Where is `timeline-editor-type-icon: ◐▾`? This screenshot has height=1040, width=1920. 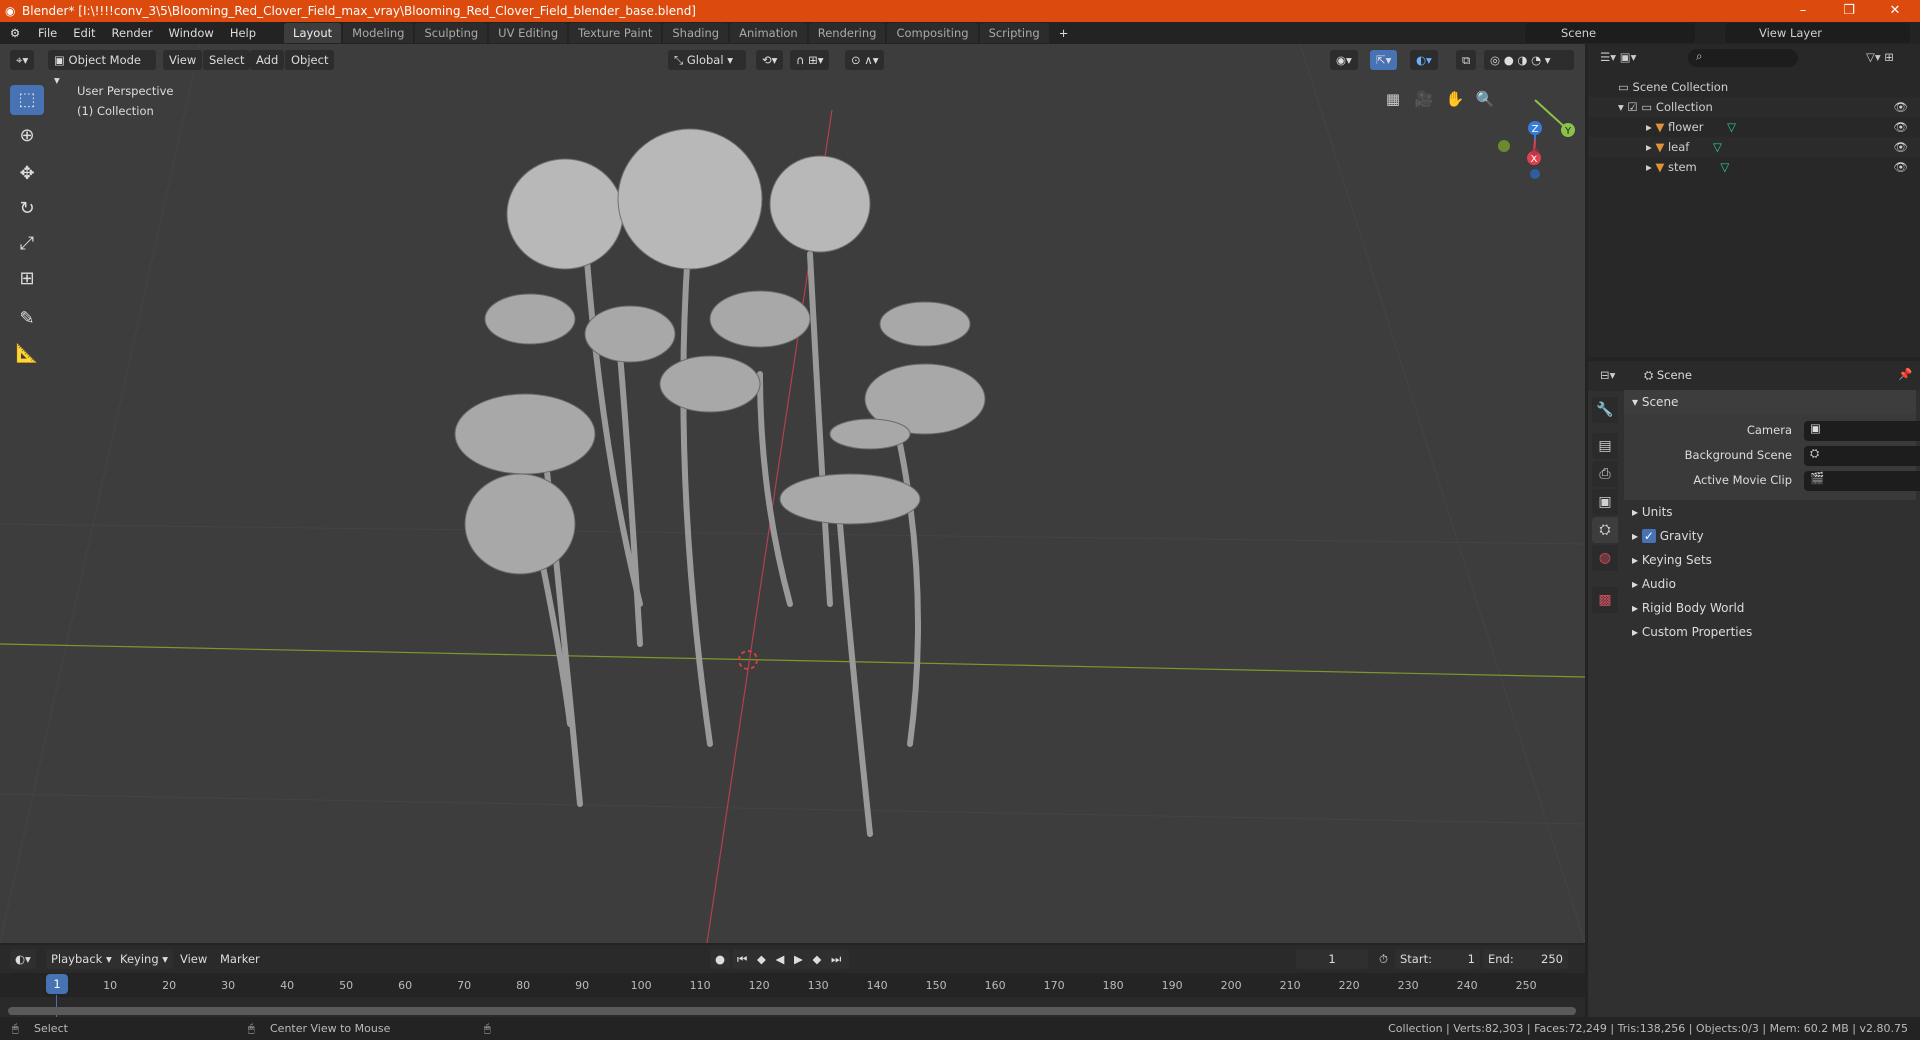
timeline-editor-type-icon: ◐▾ is located at coordinates (23, 959).